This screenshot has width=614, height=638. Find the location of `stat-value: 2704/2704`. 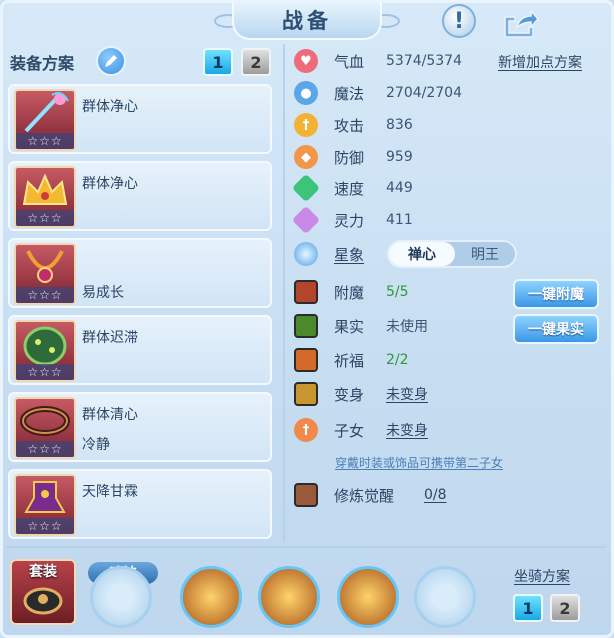

stat-value: 2704/2704 is located at coordinates (424, 93).